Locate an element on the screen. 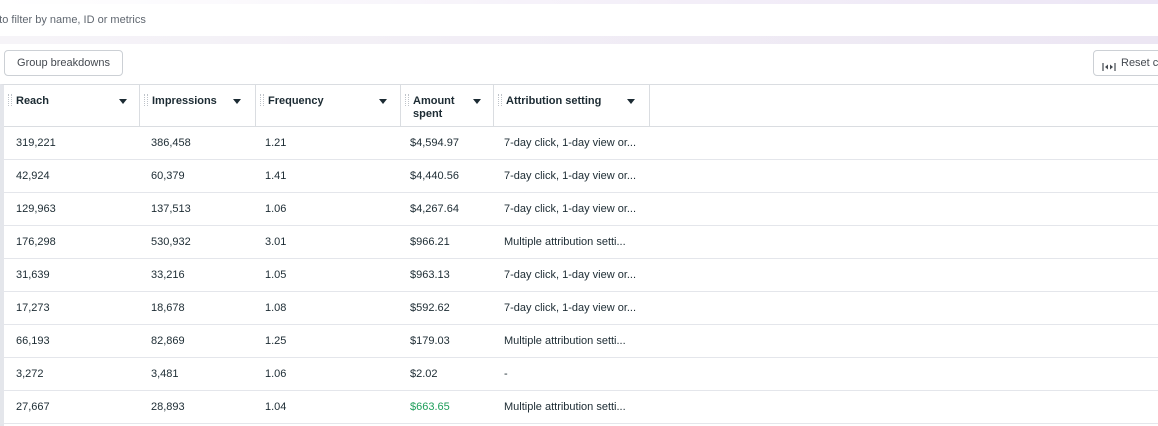 The image size is (1158, 426). cell-amount-spent: $2.02 is located at coordinates (424, 374).